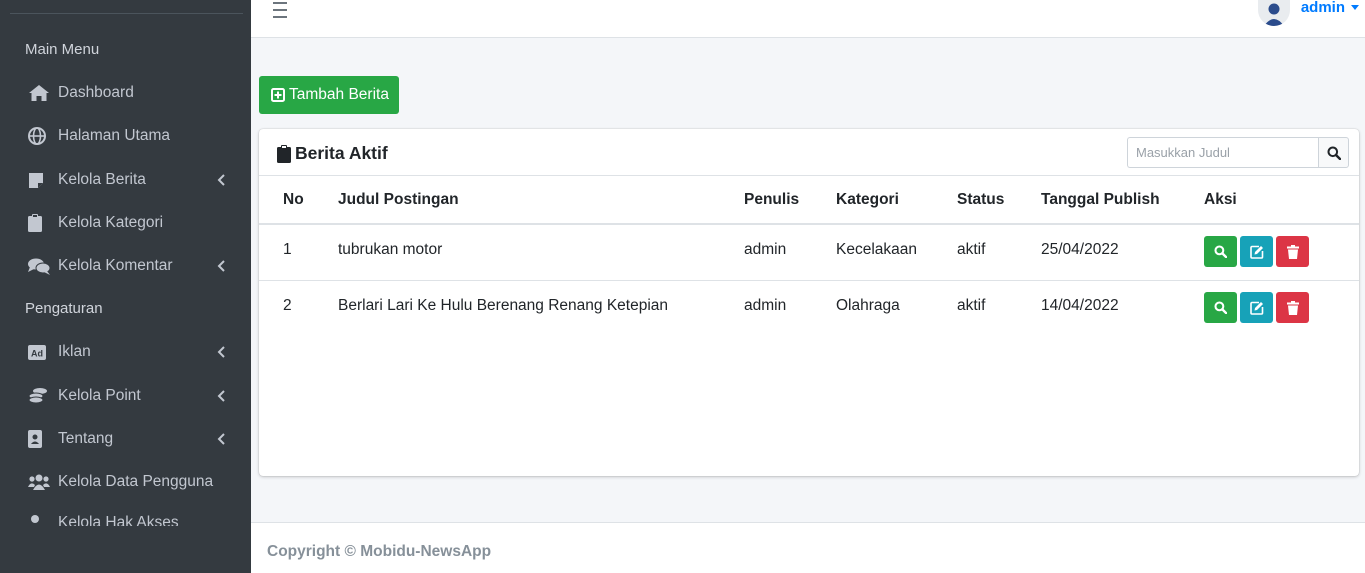 The image size is (1365, 573). What do you see at coordinates (999, 200) in the screenshot?
I see `column-header-status: Status` at bounding box center [999, 200].